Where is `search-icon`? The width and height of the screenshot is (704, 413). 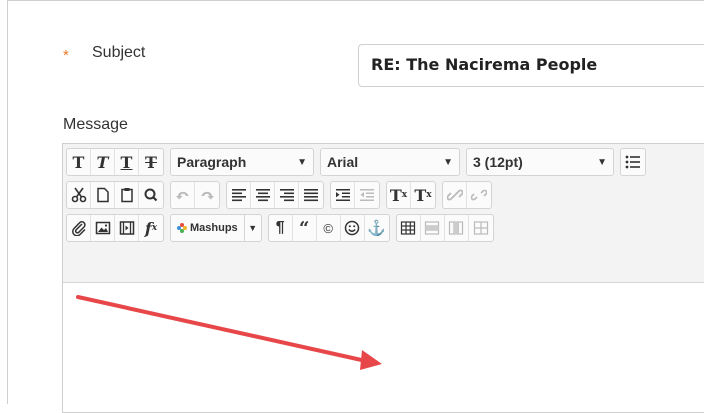 search-icon is located at coordinates (151, 195).